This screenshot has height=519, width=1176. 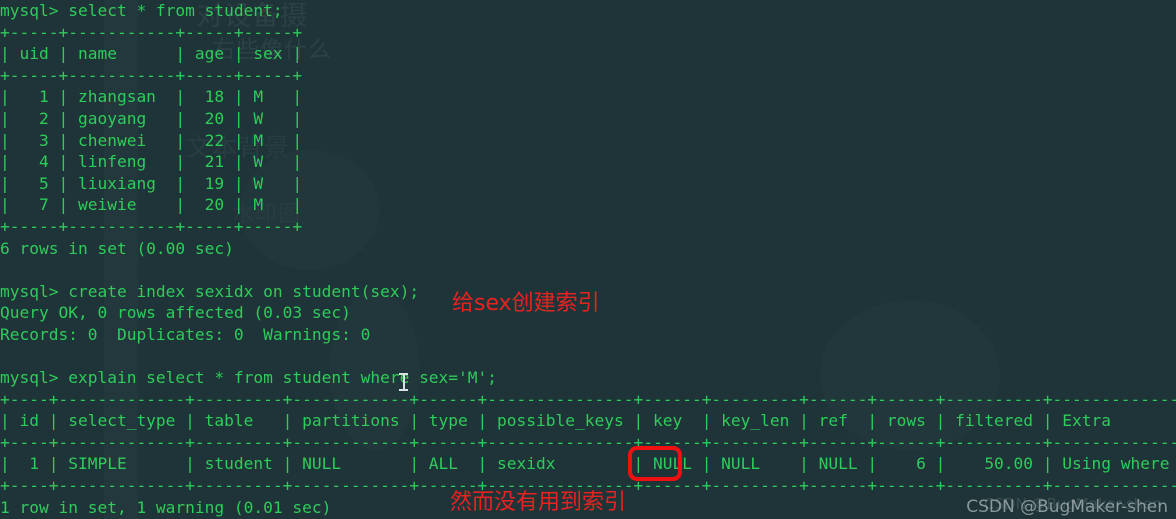 What do you see at coordinates (655, 463) in the screenshot?
I see `key-null-highlight-box` at bounding box center [655, 463].